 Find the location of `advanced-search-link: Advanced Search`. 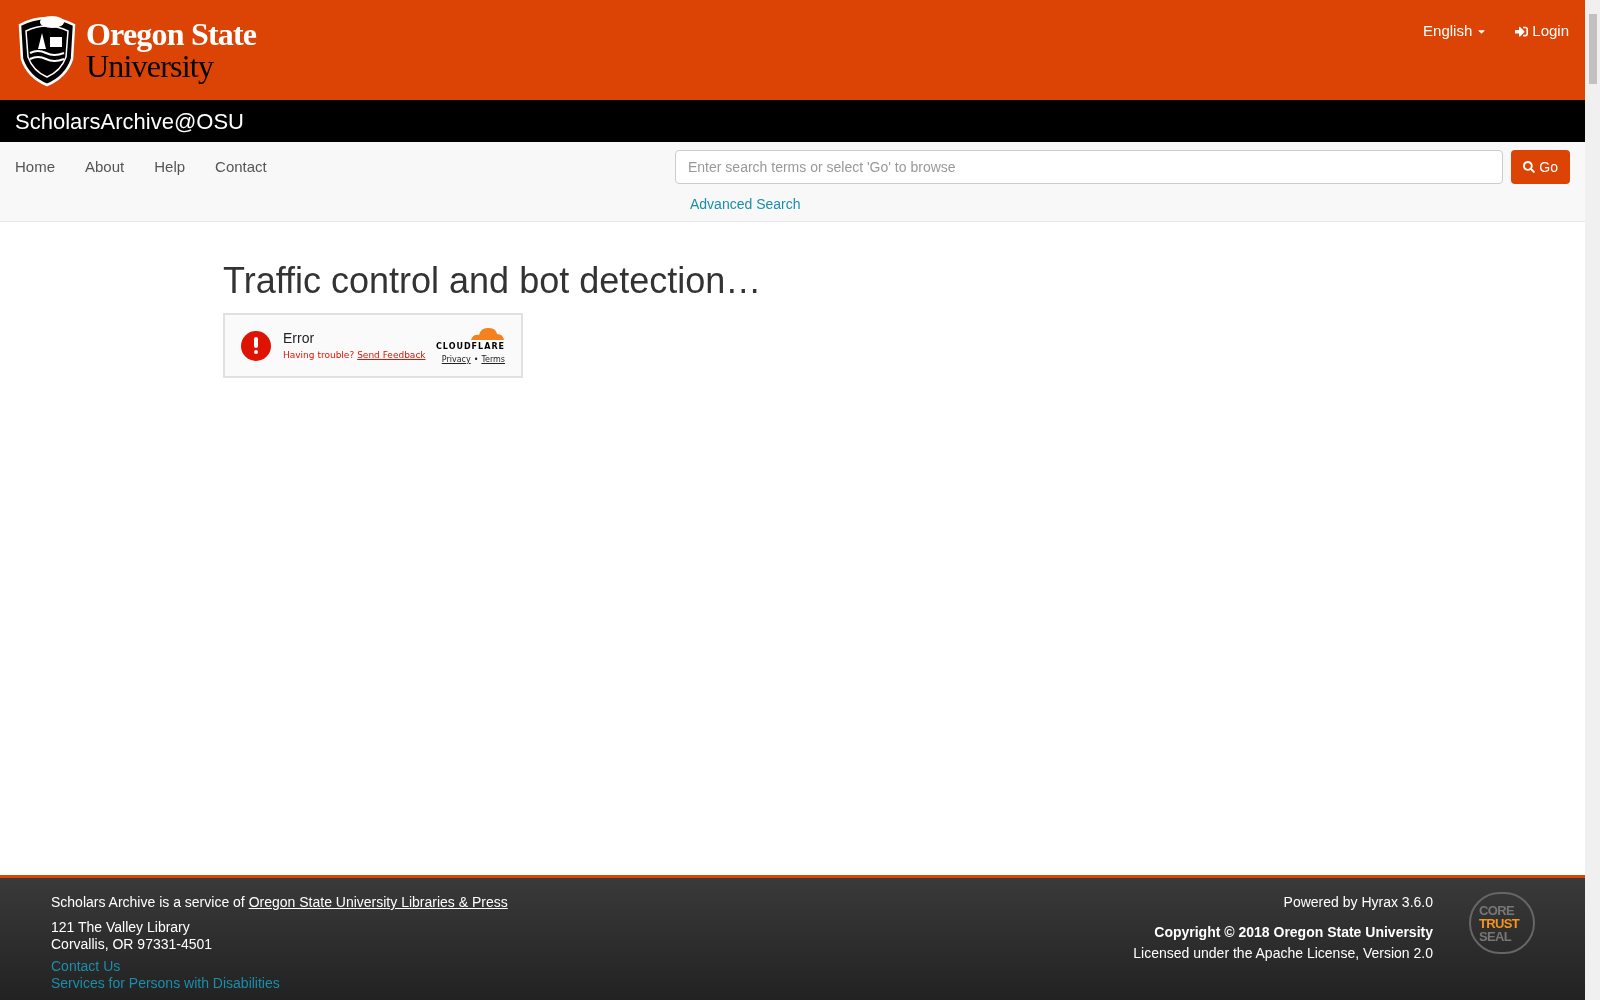

advanced-search-link: Advanced Search is located at coordinates (745, 204).